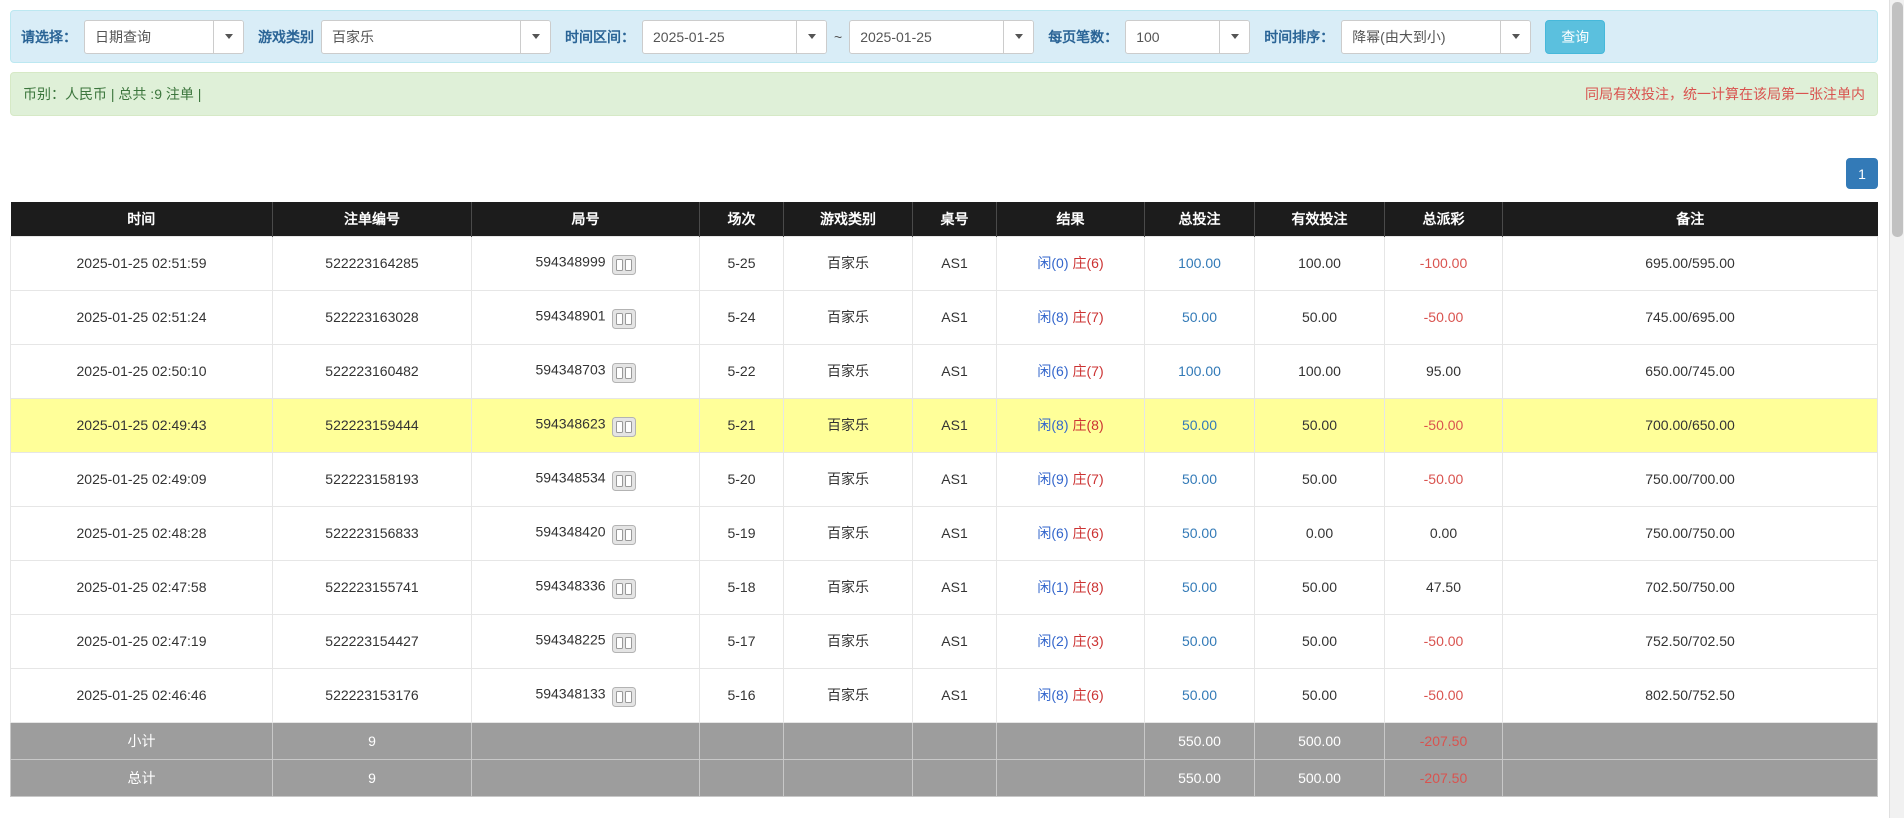  Describe the element at coordinates (689, 36) in the screenshot. I see `date-from-value: 2025-01-25` at that location.